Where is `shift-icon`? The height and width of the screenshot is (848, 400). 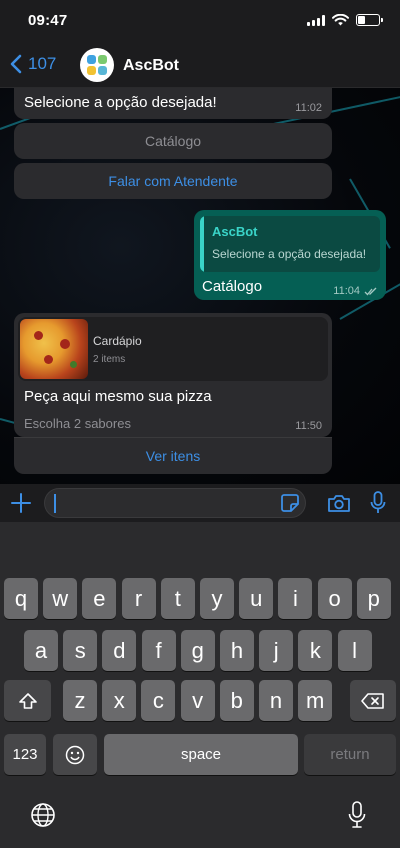 shift-icon is located at coordinates (27, 700).